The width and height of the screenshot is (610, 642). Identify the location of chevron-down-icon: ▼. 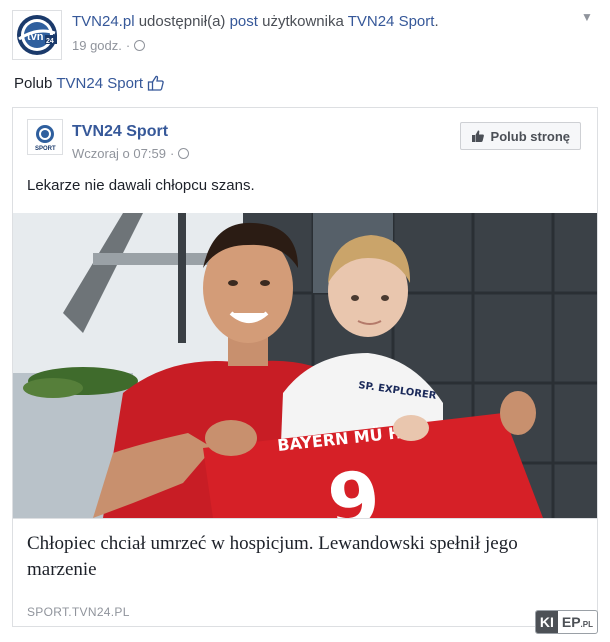
(587, 17).